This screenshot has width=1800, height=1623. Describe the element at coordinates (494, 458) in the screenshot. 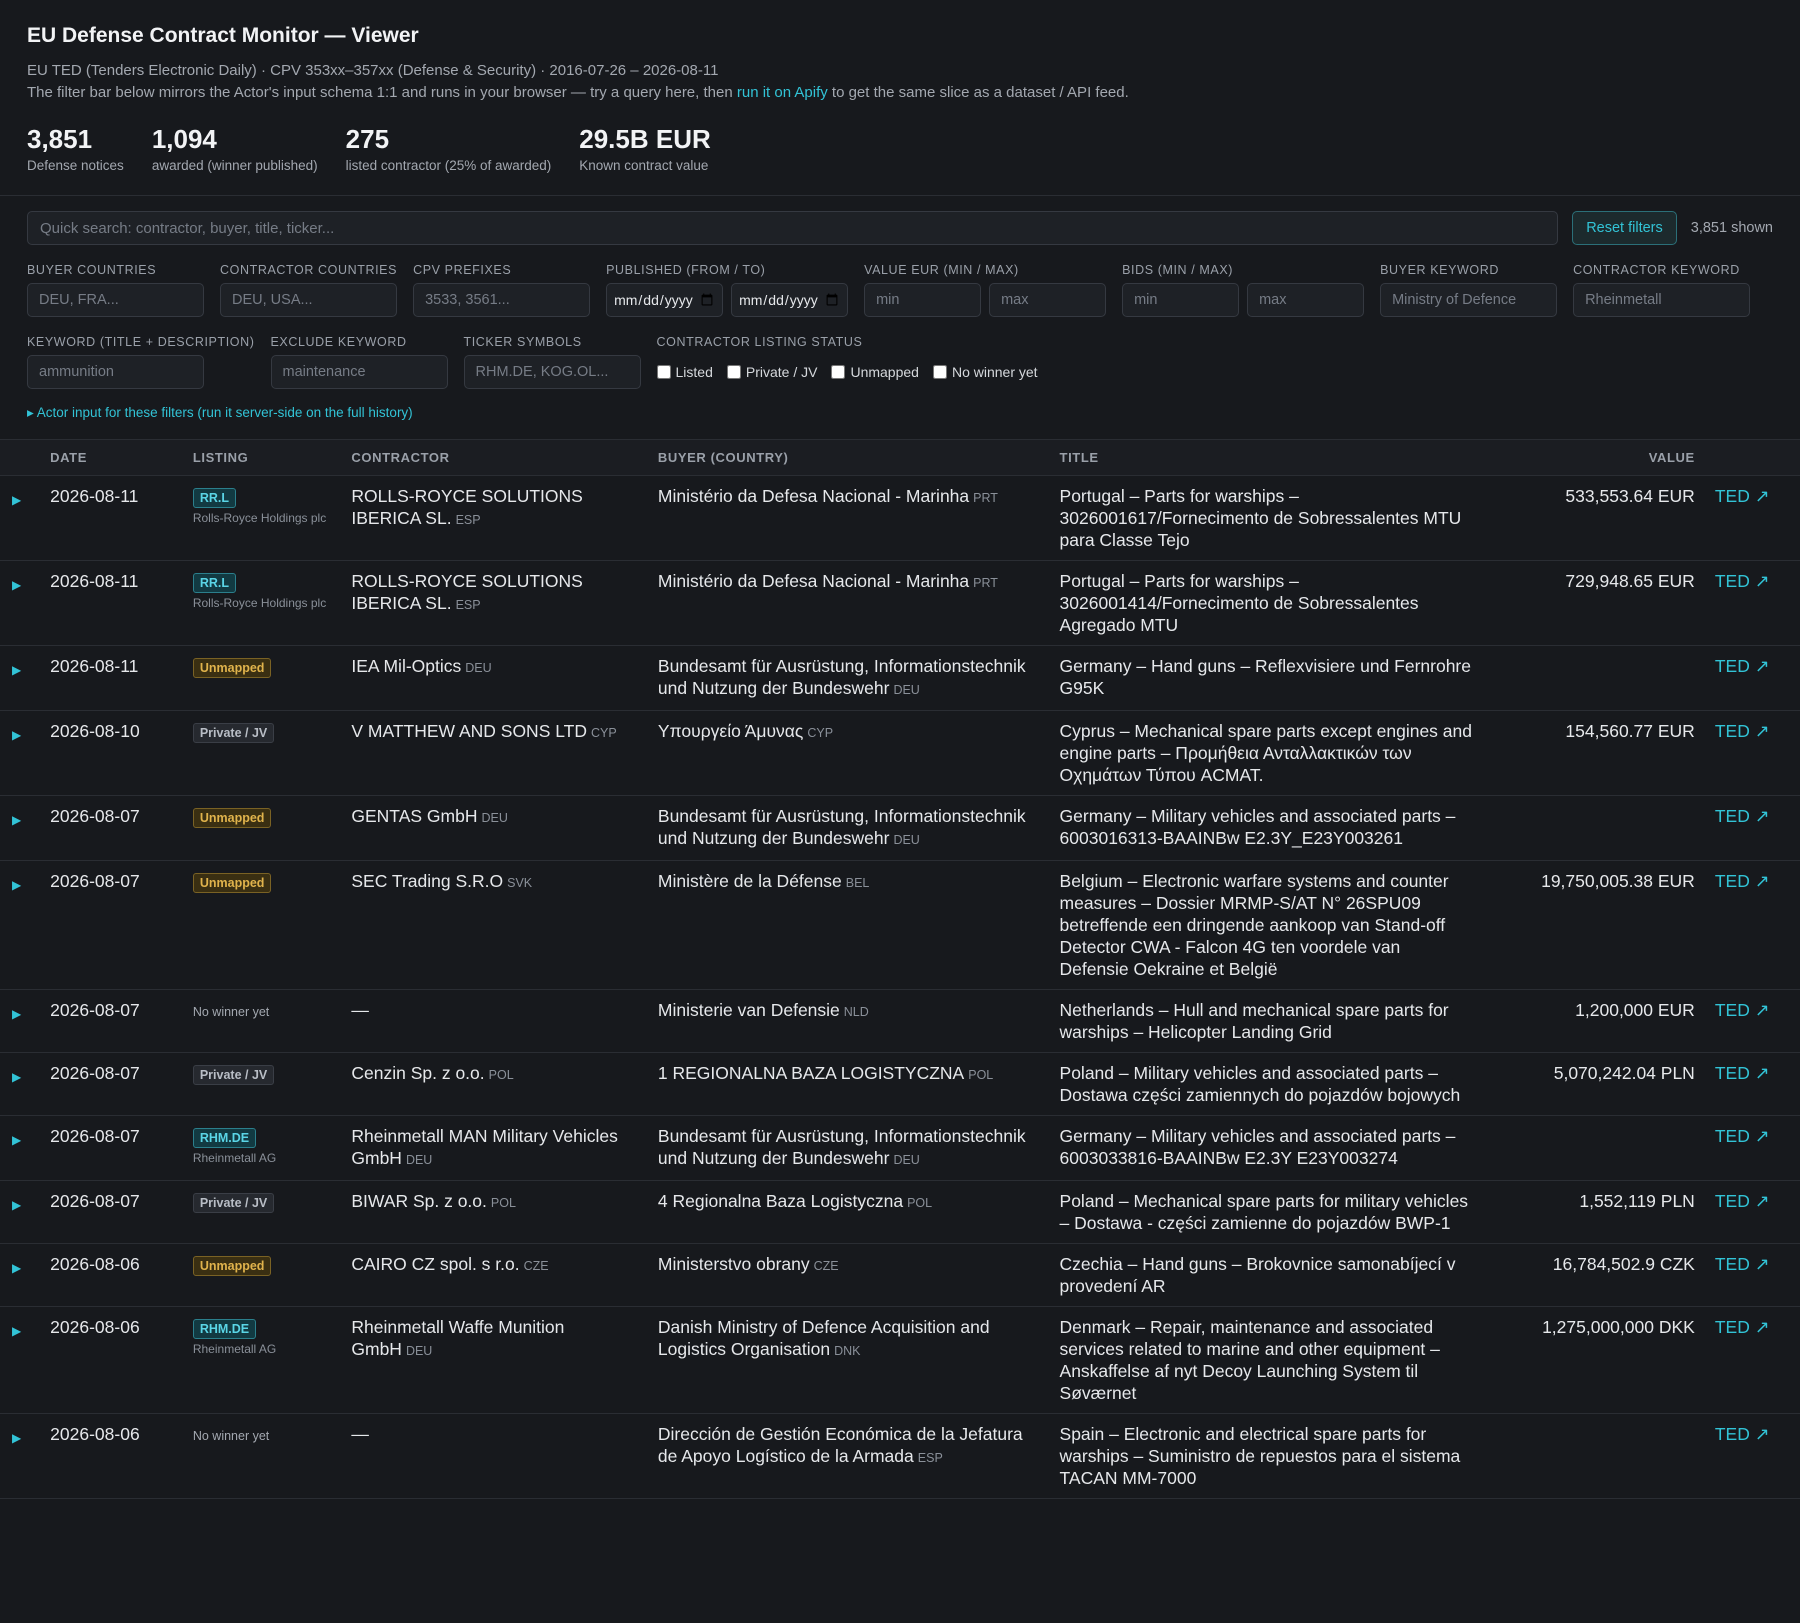

I see `contractor-col-header: CONTRACTOR` at that location.